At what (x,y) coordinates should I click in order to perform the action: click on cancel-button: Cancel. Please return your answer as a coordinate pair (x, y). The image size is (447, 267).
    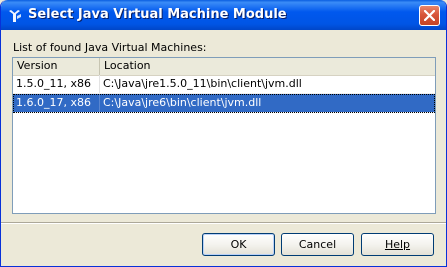
    Looking at the image, I should click on (317, 244).